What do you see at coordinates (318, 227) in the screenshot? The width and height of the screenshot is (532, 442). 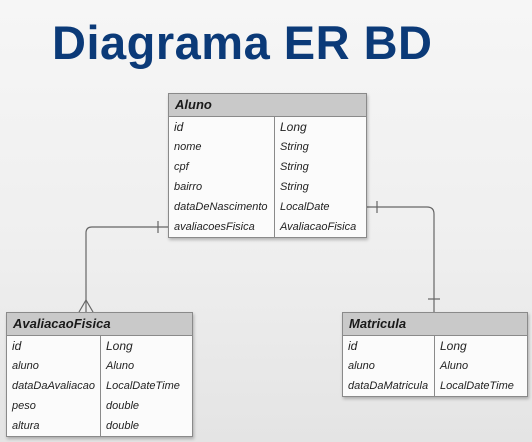 I see `attribute-type: AvaliacaoFisica` at bounding box center [318, 227].